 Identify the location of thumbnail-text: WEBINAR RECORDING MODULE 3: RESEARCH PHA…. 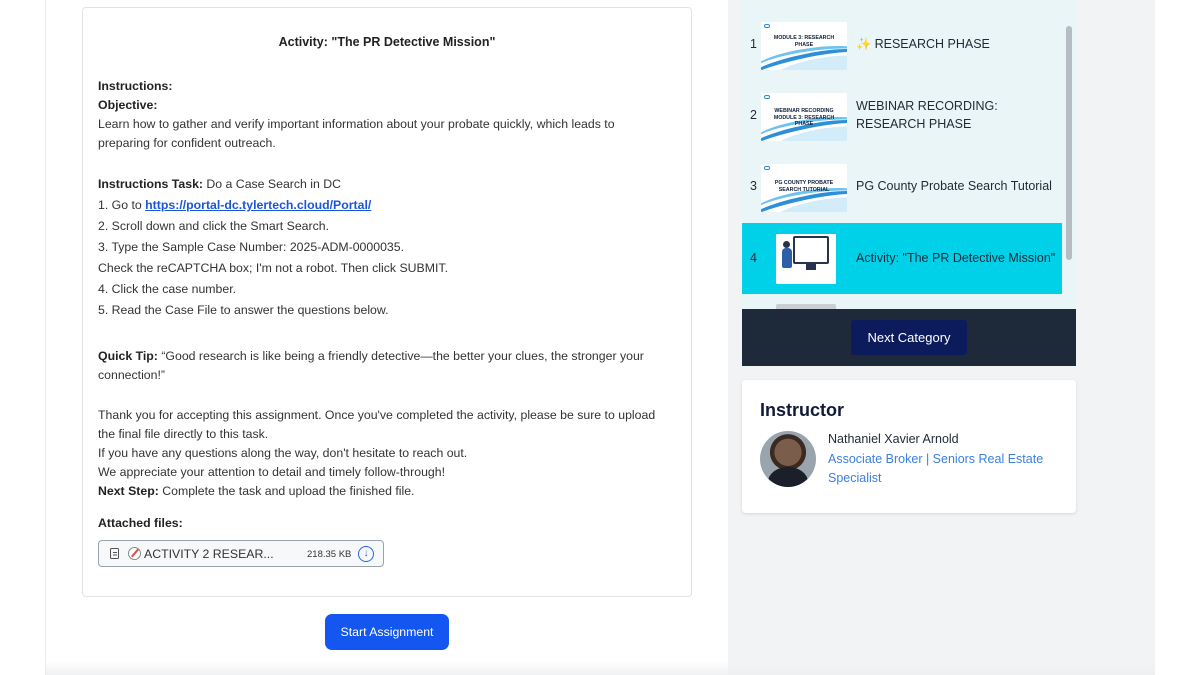
(804, 117).